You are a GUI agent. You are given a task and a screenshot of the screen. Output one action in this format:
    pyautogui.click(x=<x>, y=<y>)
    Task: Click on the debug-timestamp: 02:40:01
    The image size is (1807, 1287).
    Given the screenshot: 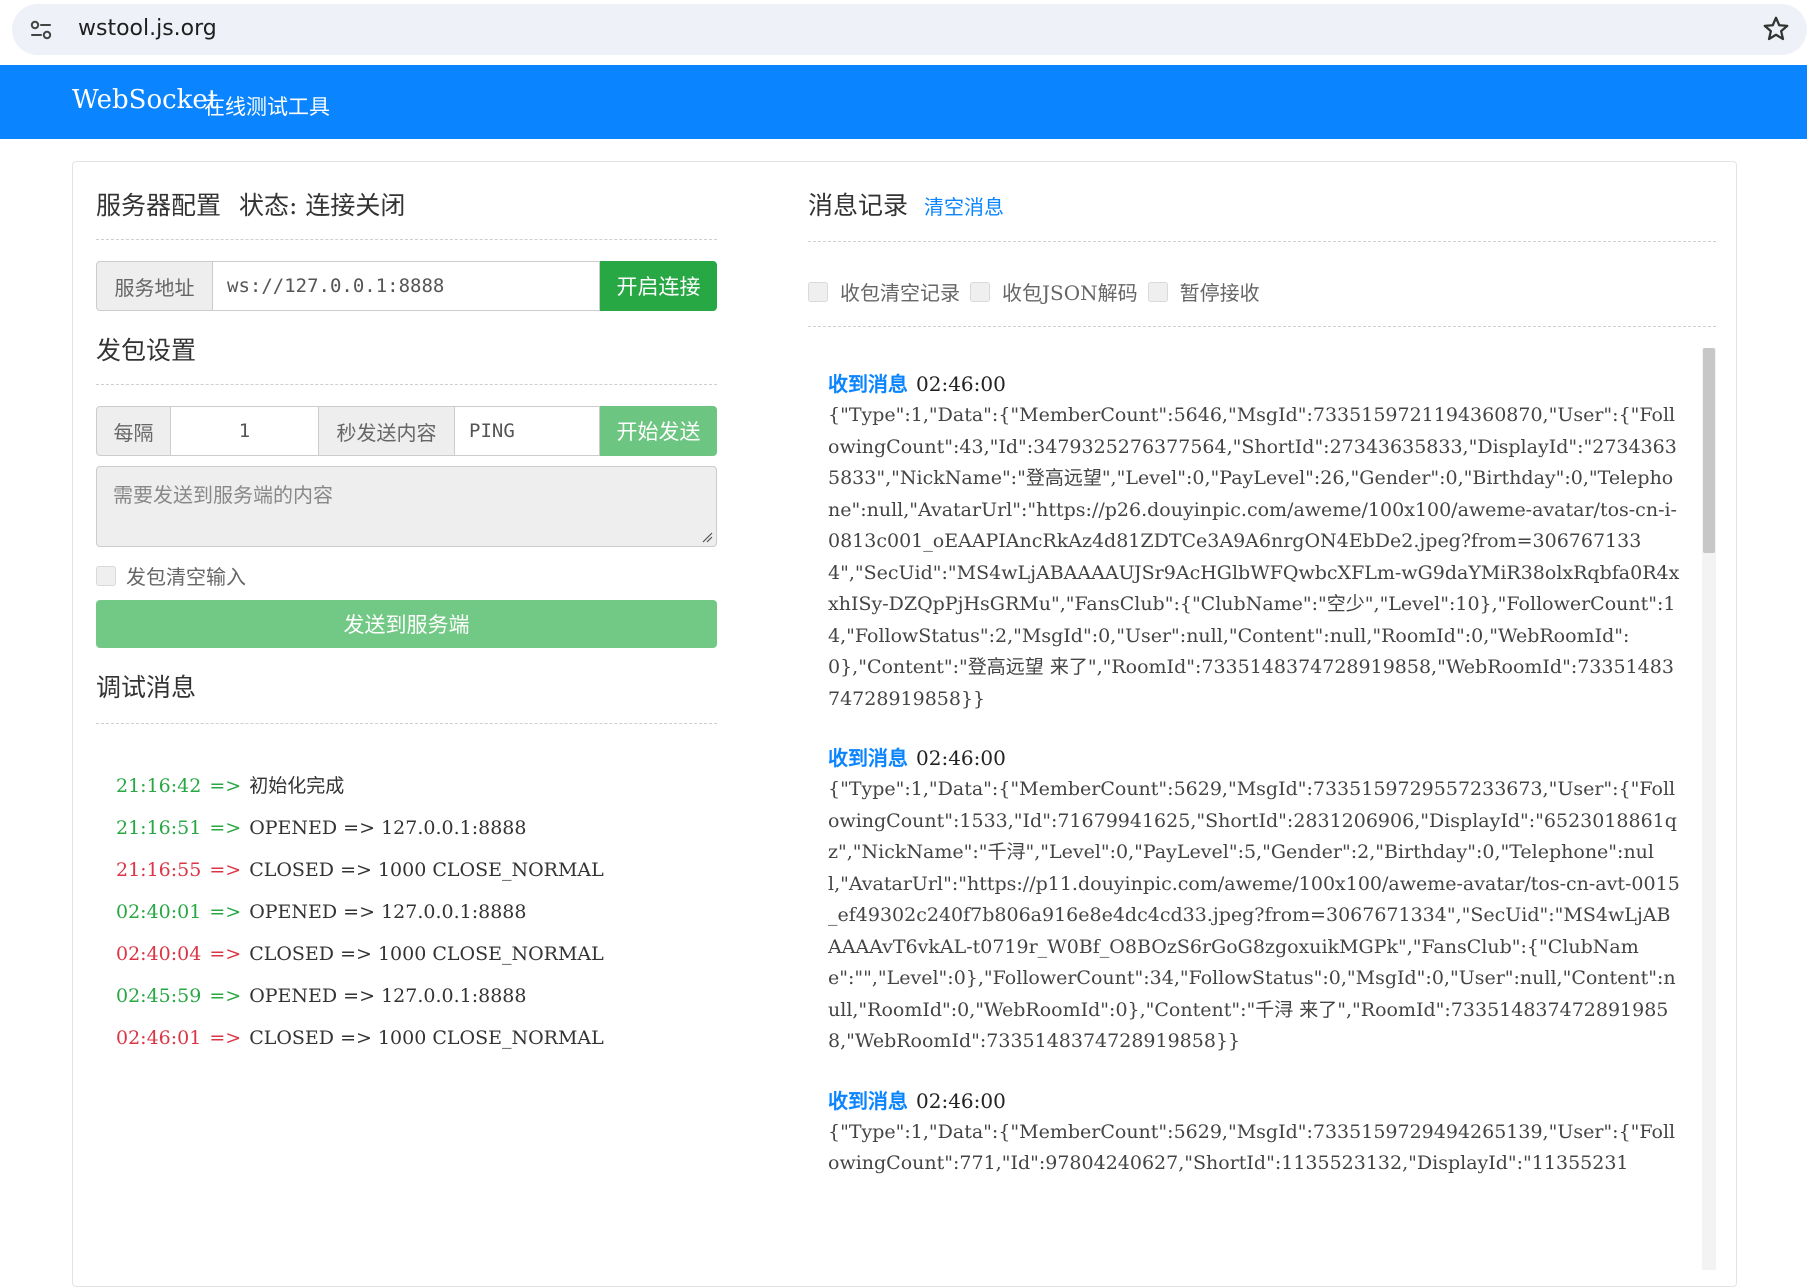 What is the action you would take?
    pyautogui.click(x=159, y=912)
    